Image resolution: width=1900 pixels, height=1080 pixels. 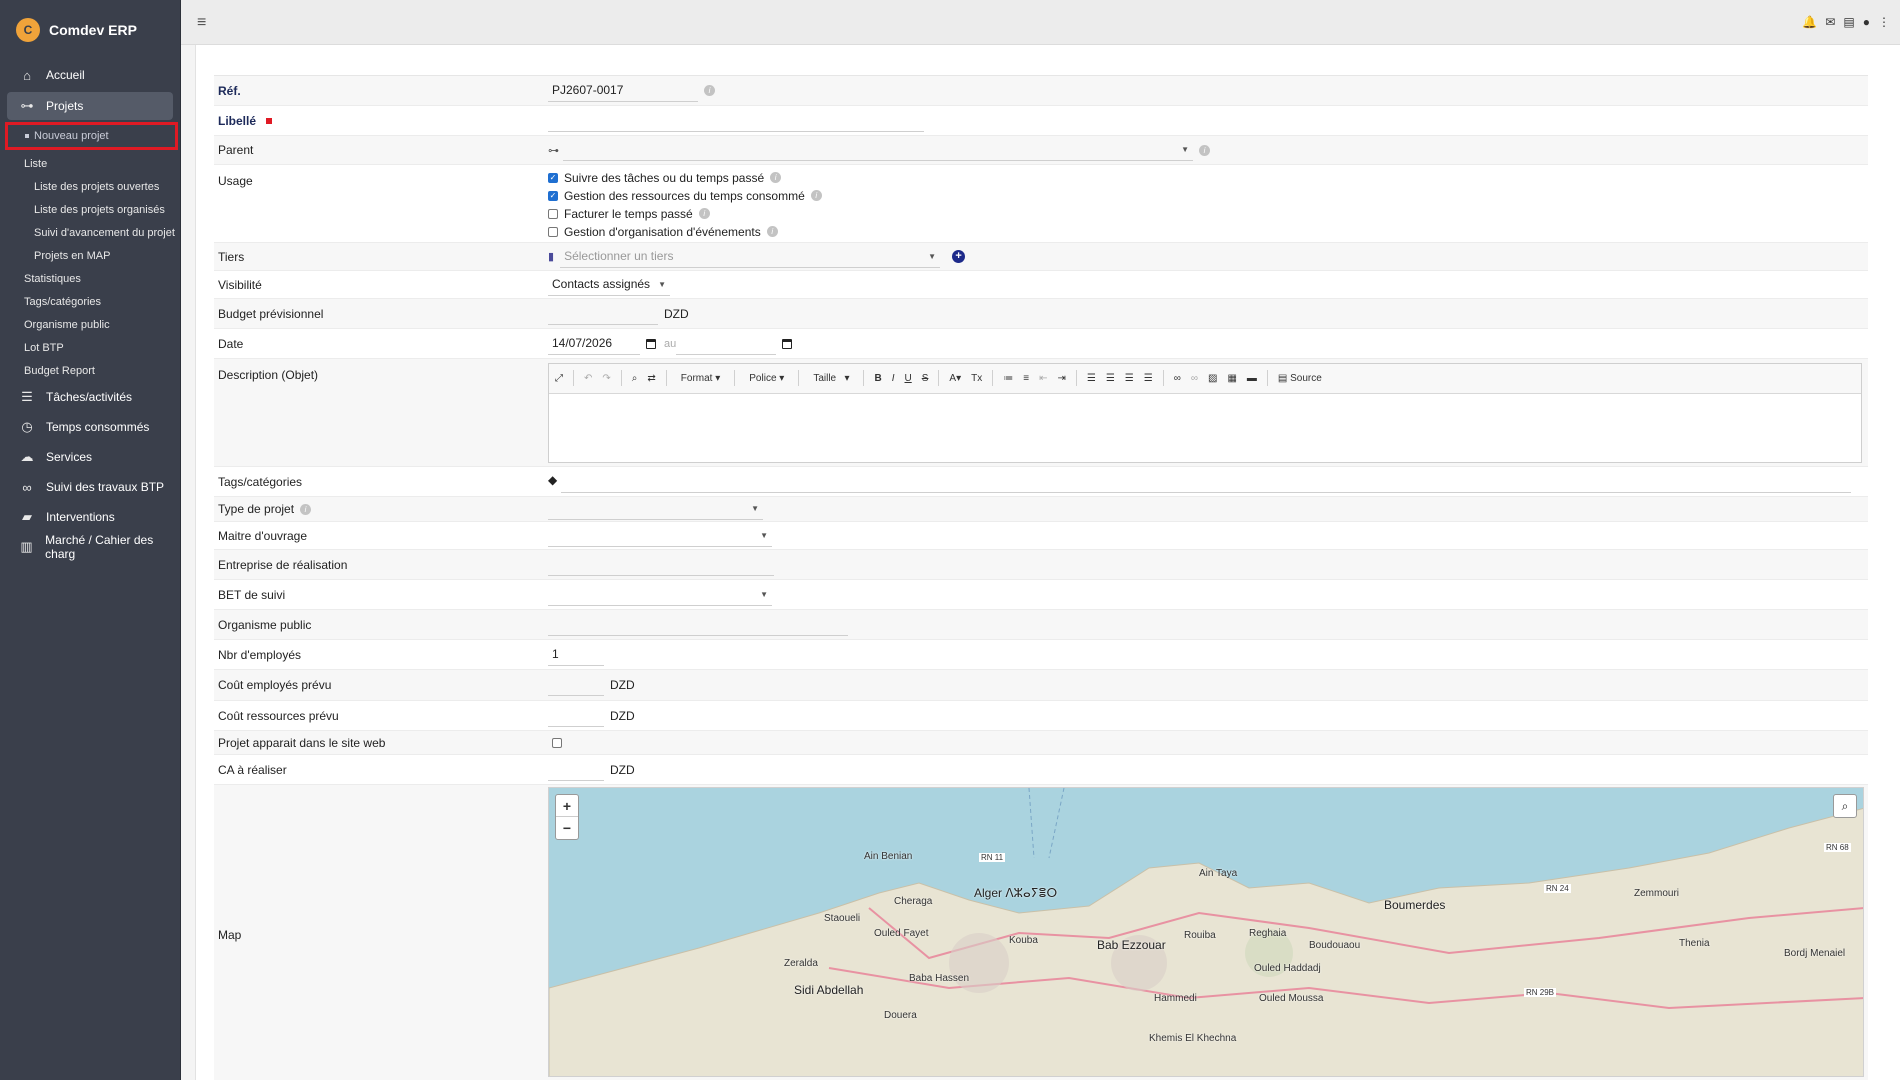 I want to click on horizontal-rule-icon: ▬, so click(x=1252, y=378).